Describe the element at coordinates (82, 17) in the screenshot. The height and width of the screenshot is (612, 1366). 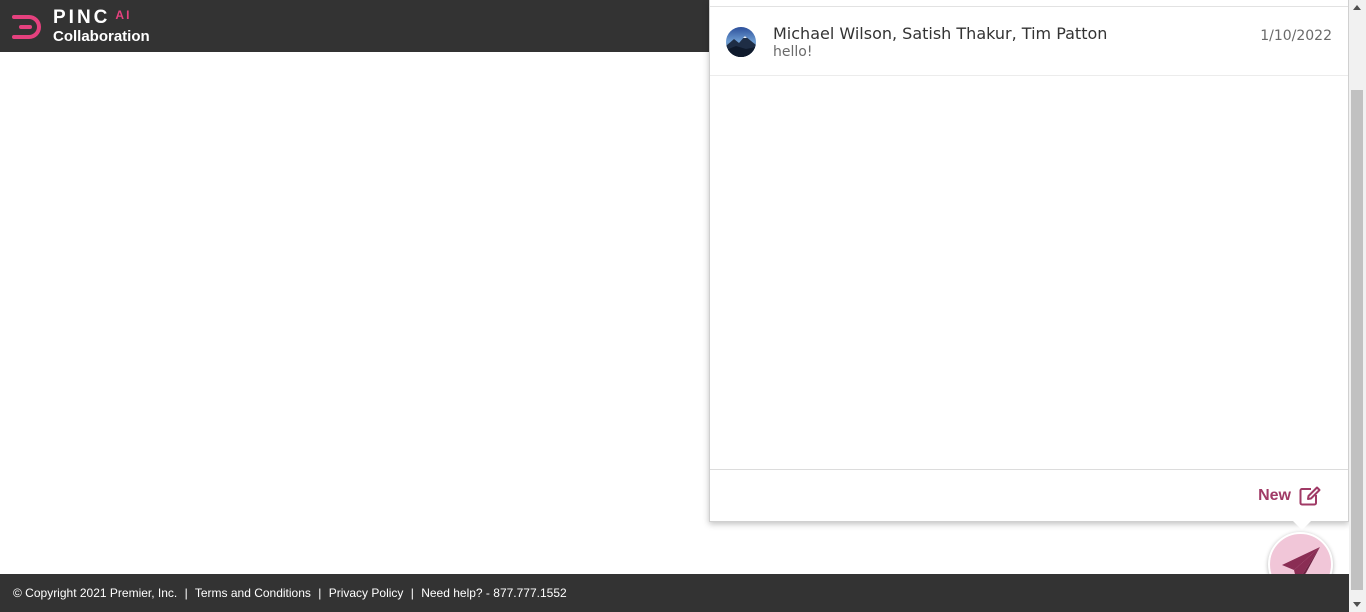
I see `brand-name: PINC` at that location.